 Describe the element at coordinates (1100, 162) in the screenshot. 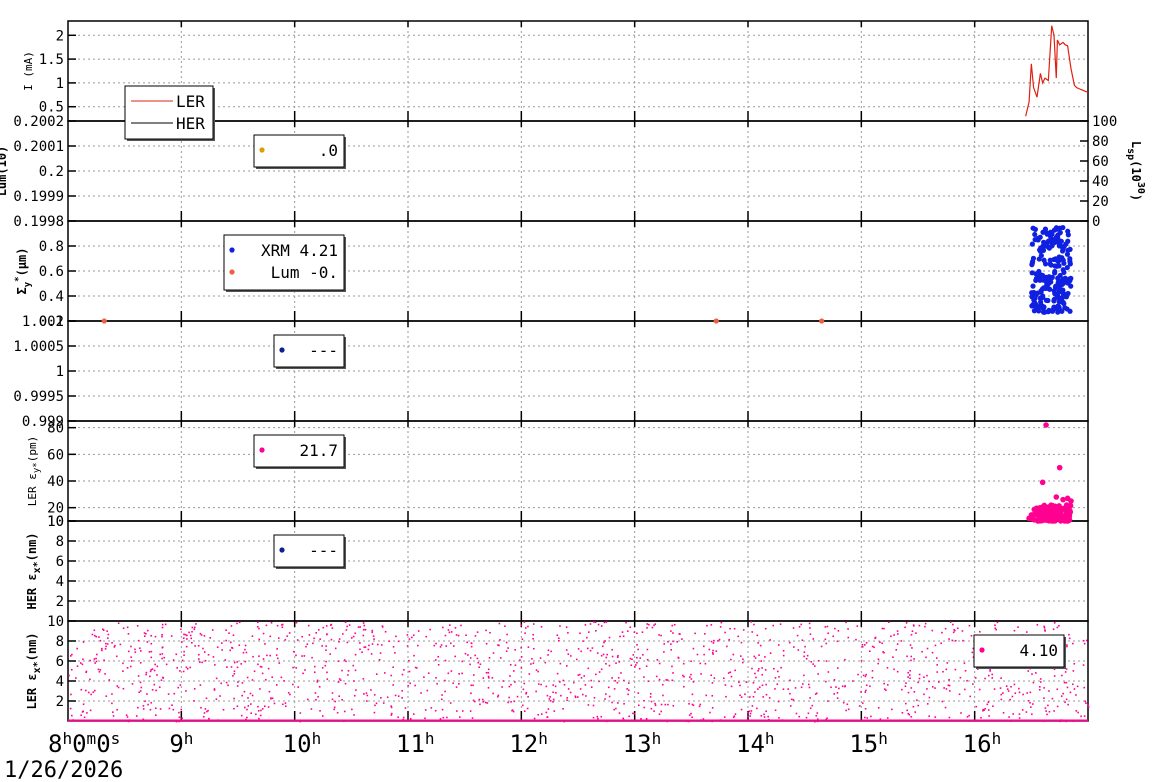

I see `y2-tick-label: 60` at that location.